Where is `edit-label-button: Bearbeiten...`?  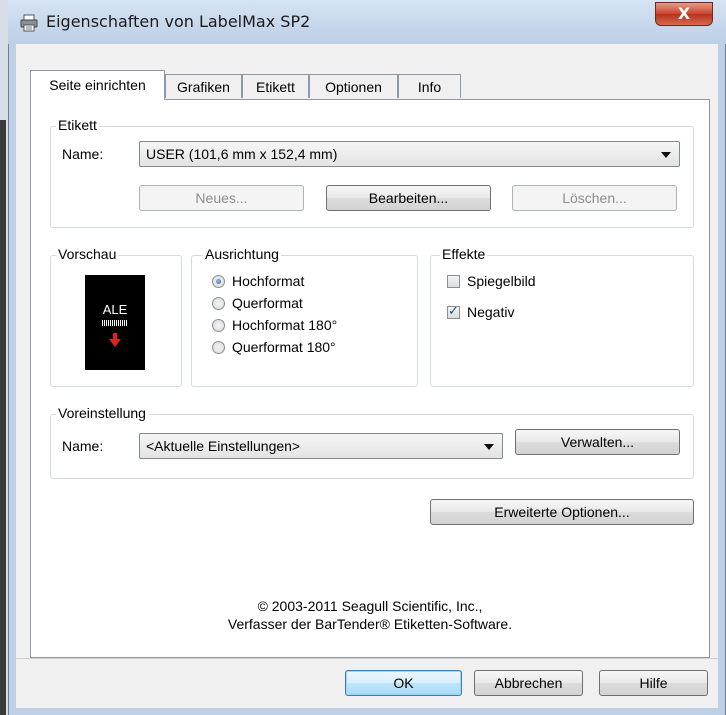
edit-label-button: Bearbeiten... is located at coordinates (408, 198).